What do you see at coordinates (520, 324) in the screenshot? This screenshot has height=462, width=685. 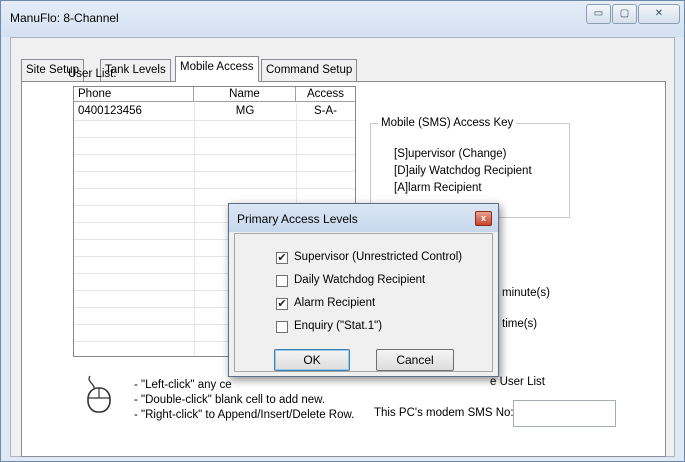 I see `time-label: time(s)` at bounding box center [520, 324].